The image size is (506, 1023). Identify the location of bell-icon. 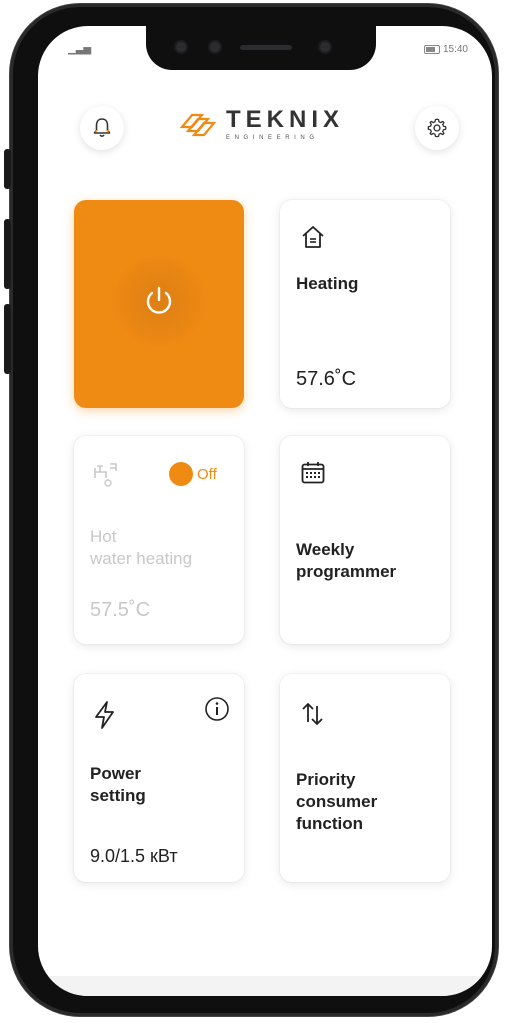
(102, 128).